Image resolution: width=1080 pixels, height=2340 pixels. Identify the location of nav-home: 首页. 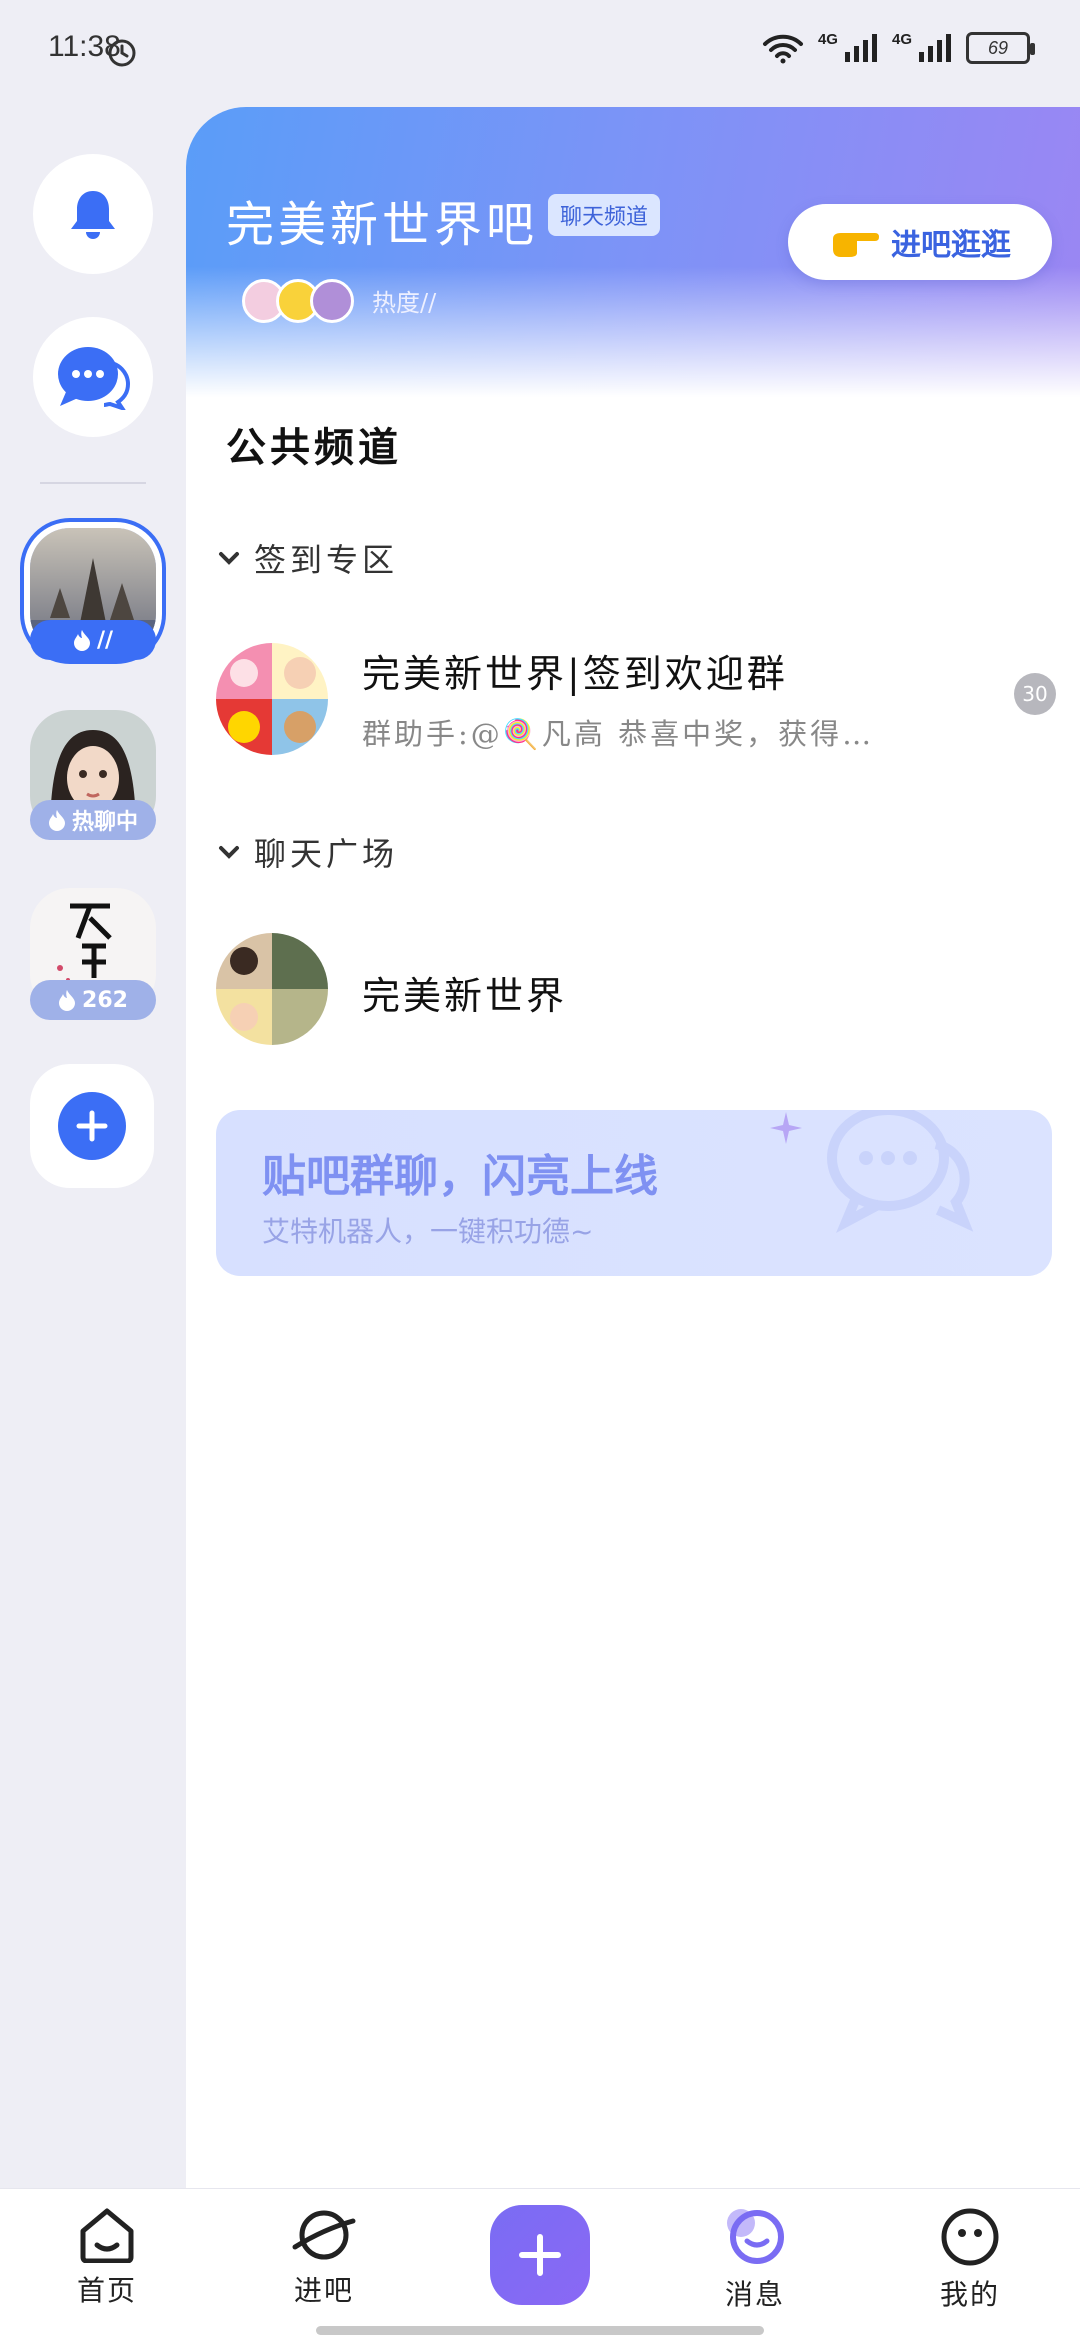
(107, 2258).